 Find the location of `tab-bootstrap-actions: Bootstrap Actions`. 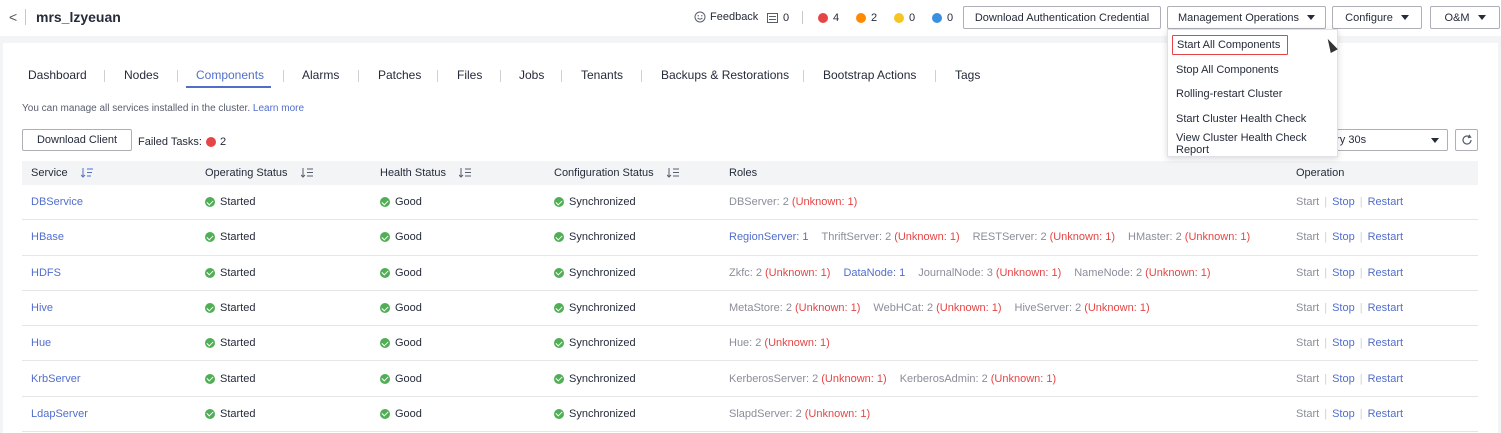

tab-bootstrap-actions: Bootstrap Actions is located at coordinates (869, 78).